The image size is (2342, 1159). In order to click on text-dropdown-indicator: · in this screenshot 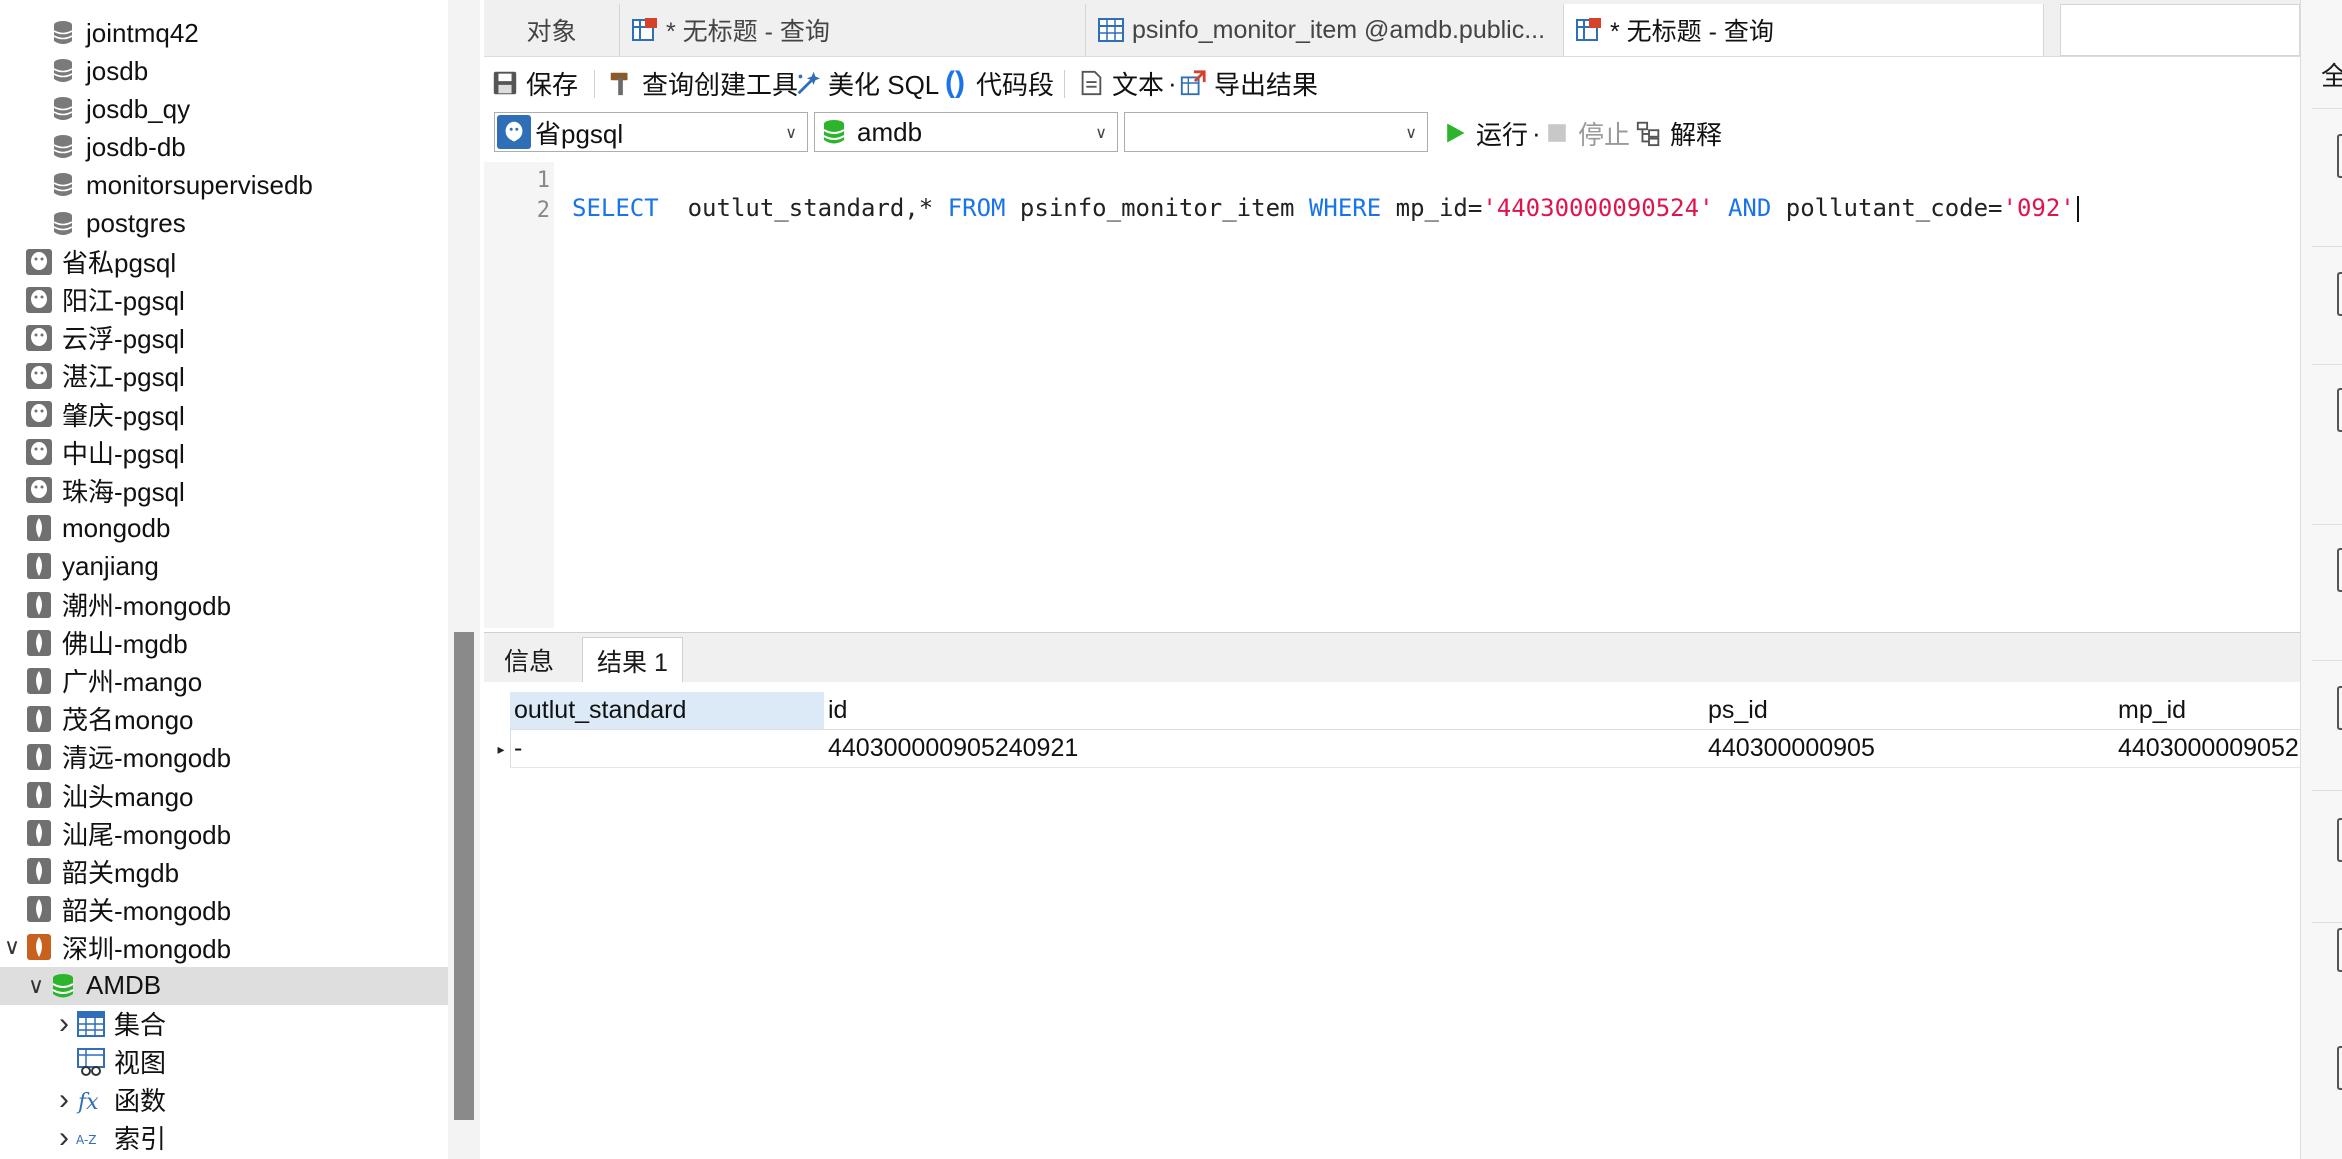, I will do `click(1172, 83)`.